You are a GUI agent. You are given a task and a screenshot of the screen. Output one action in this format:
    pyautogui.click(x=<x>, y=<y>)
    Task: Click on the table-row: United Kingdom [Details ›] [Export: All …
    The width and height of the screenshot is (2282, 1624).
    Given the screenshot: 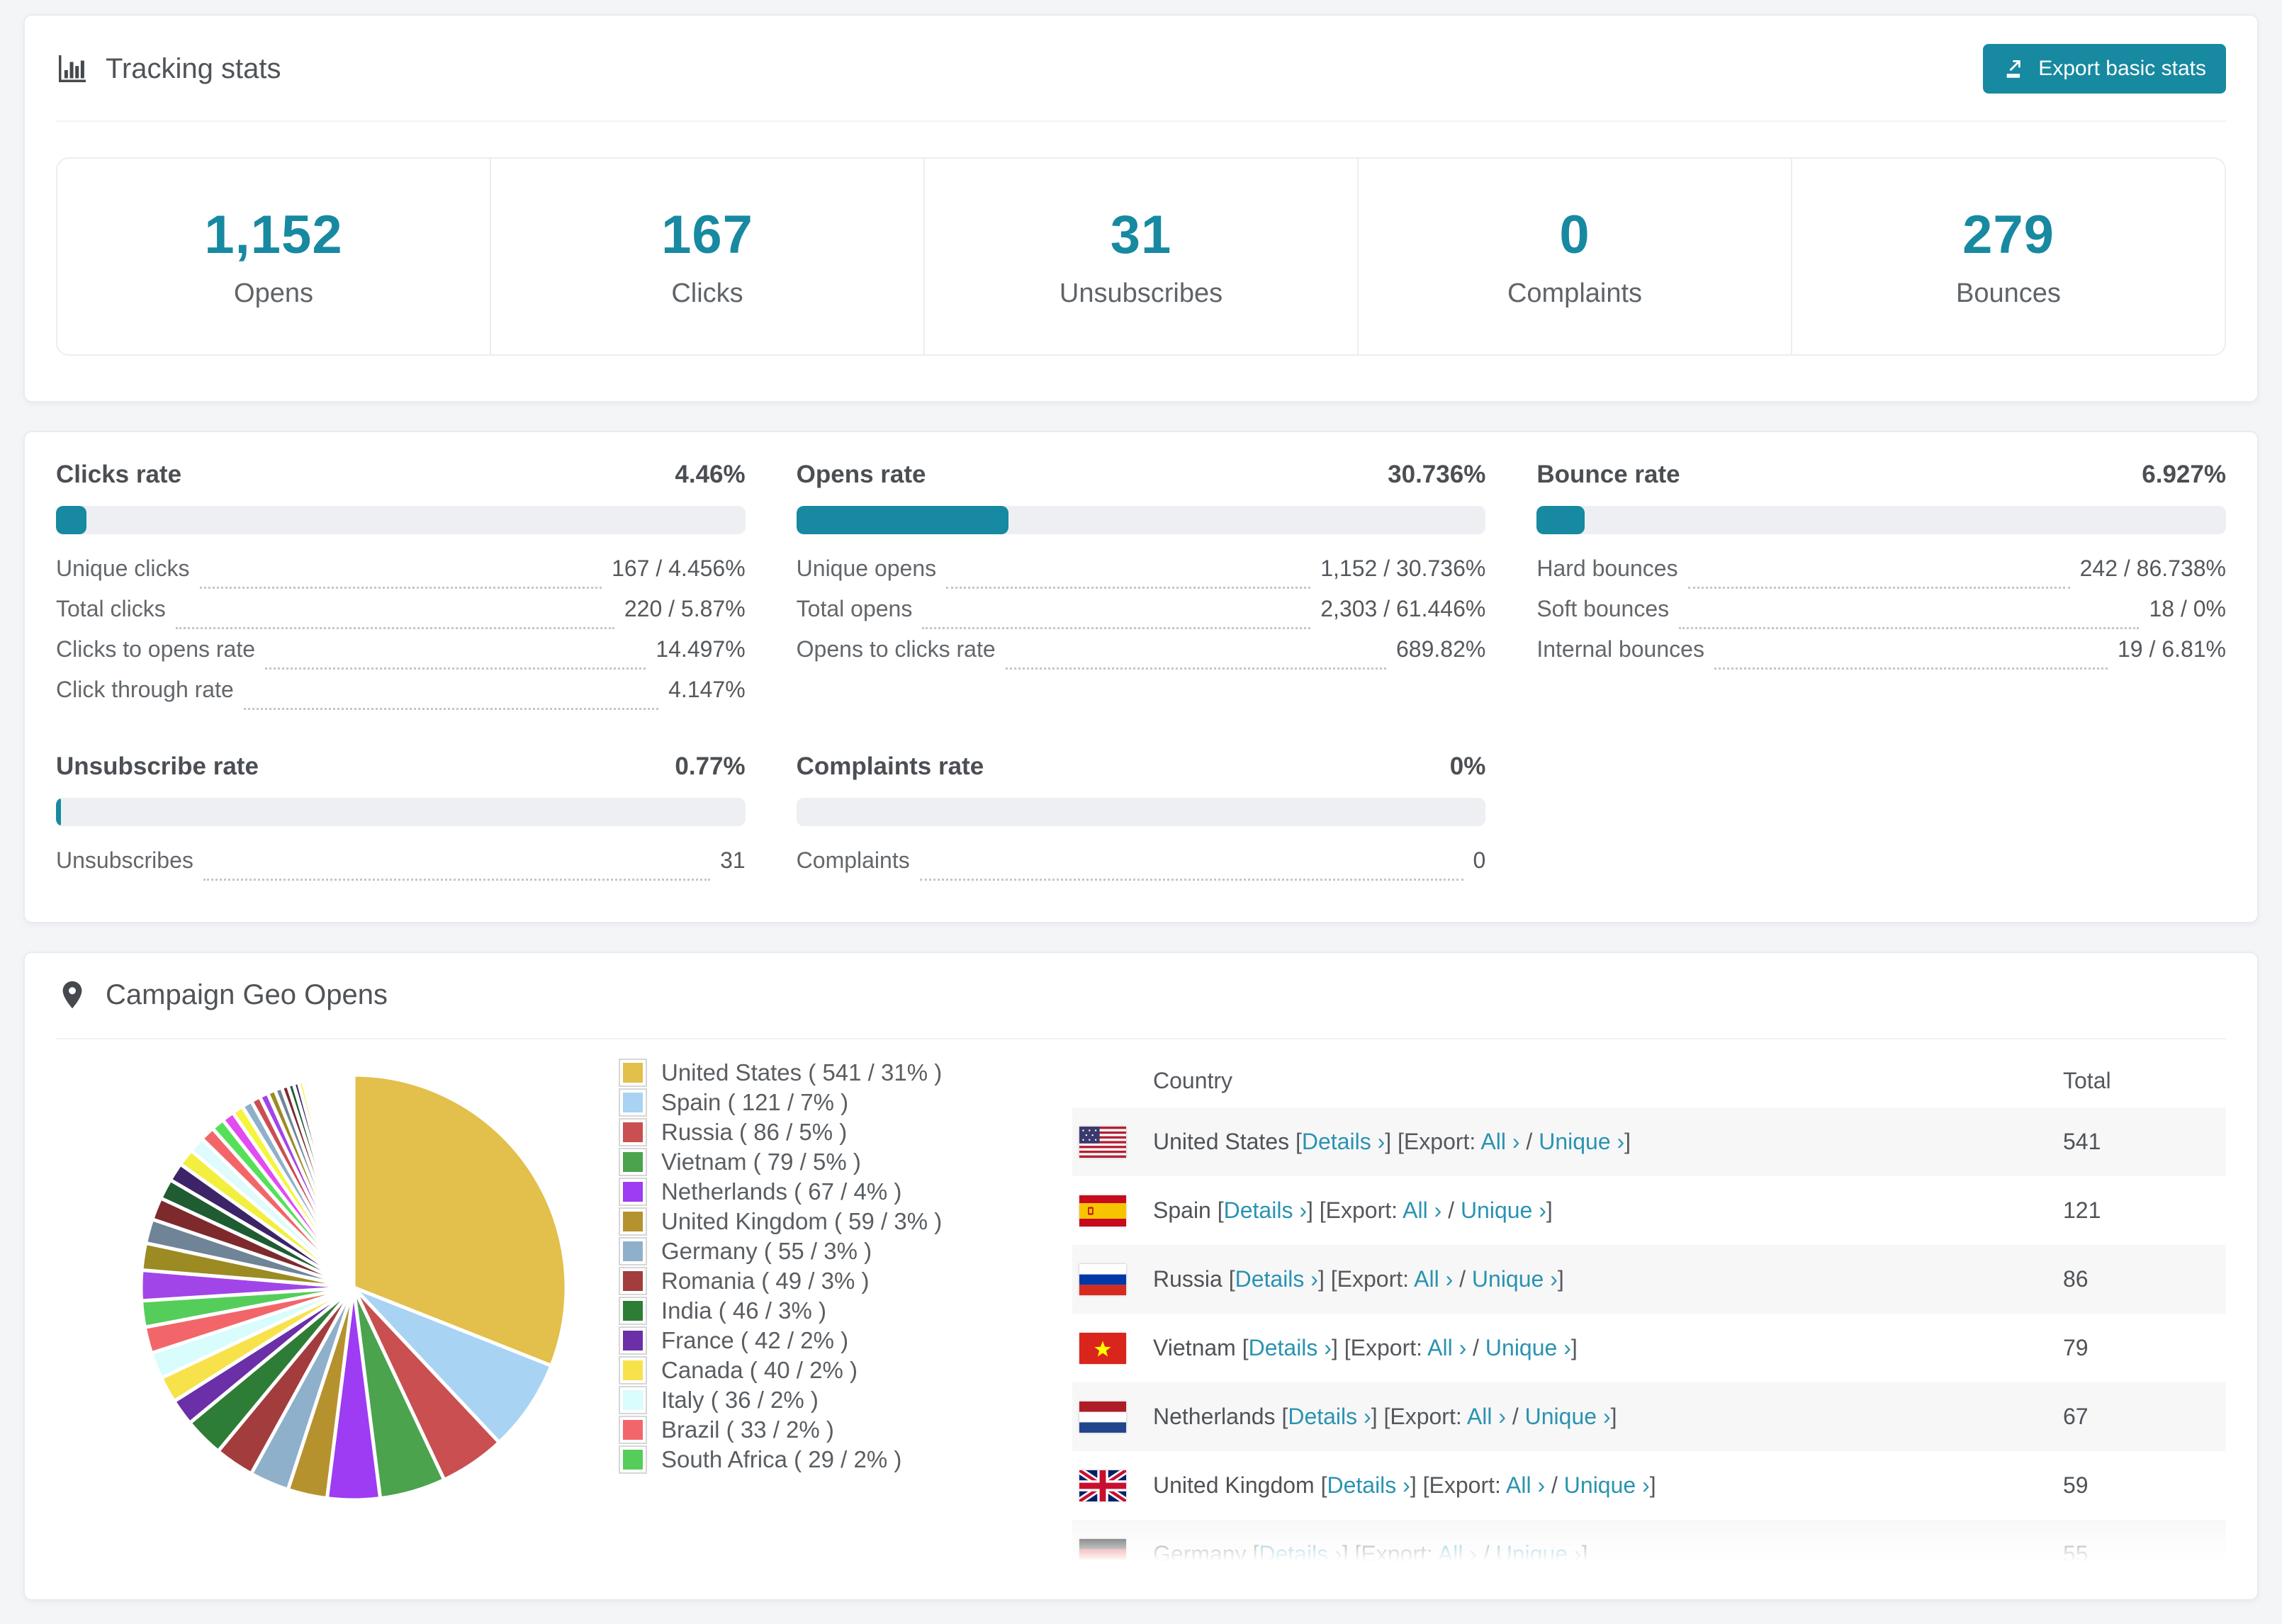 What is the action you would take?
    pyautogui.click(x=1649, y=1486)
    